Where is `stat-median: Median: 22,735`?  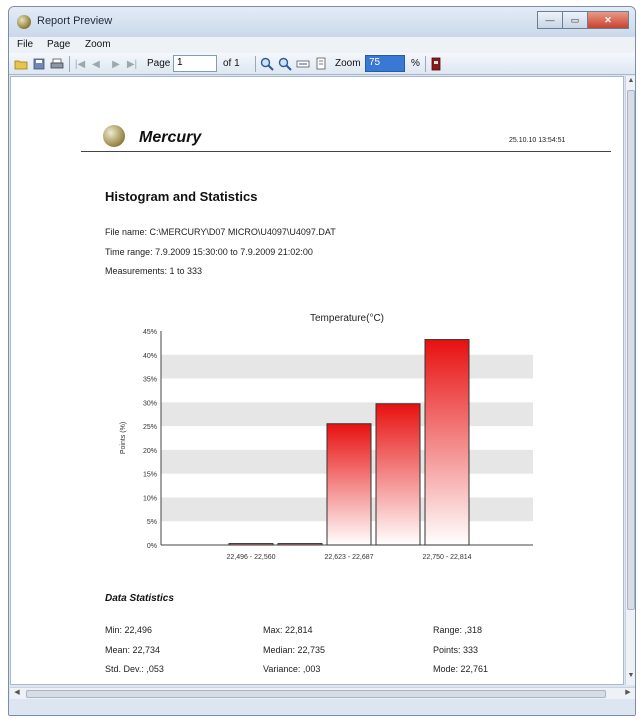 stat-median: Median: 22,735 is located at coordinates (294, 650).